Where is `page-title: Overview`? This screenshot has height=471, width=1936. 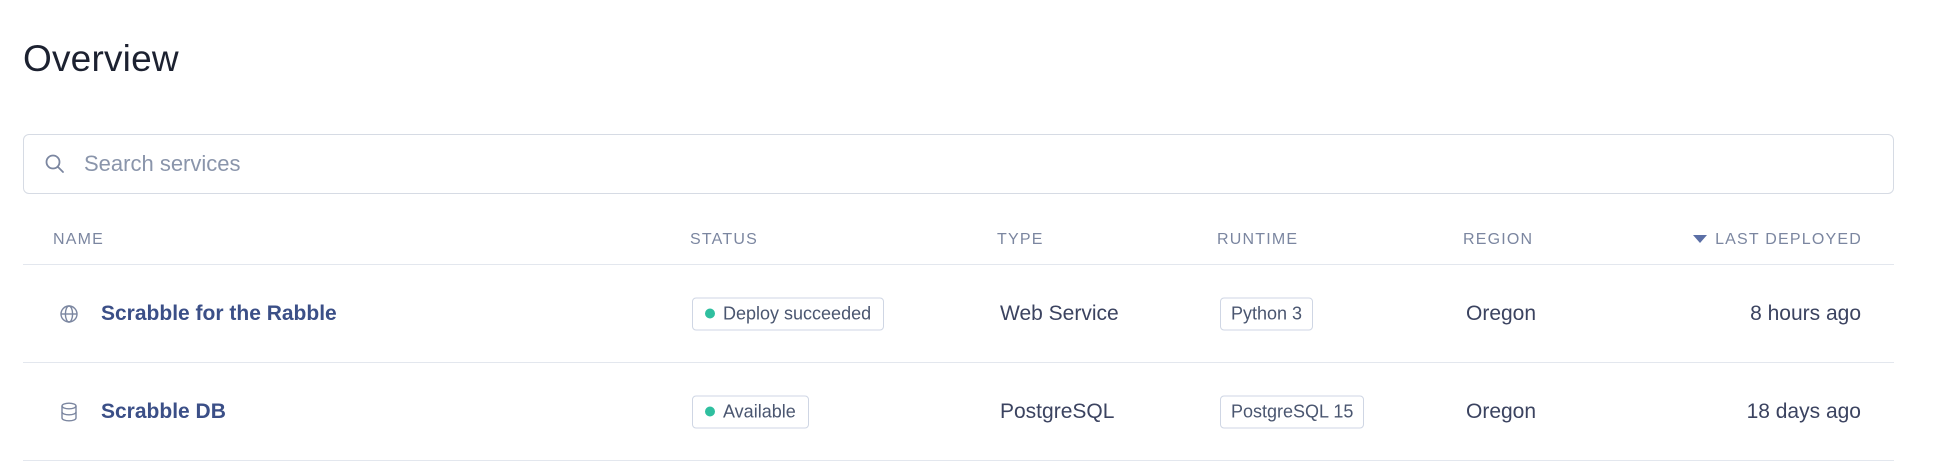 page-title: Overview is located at coordinates (101, 58).